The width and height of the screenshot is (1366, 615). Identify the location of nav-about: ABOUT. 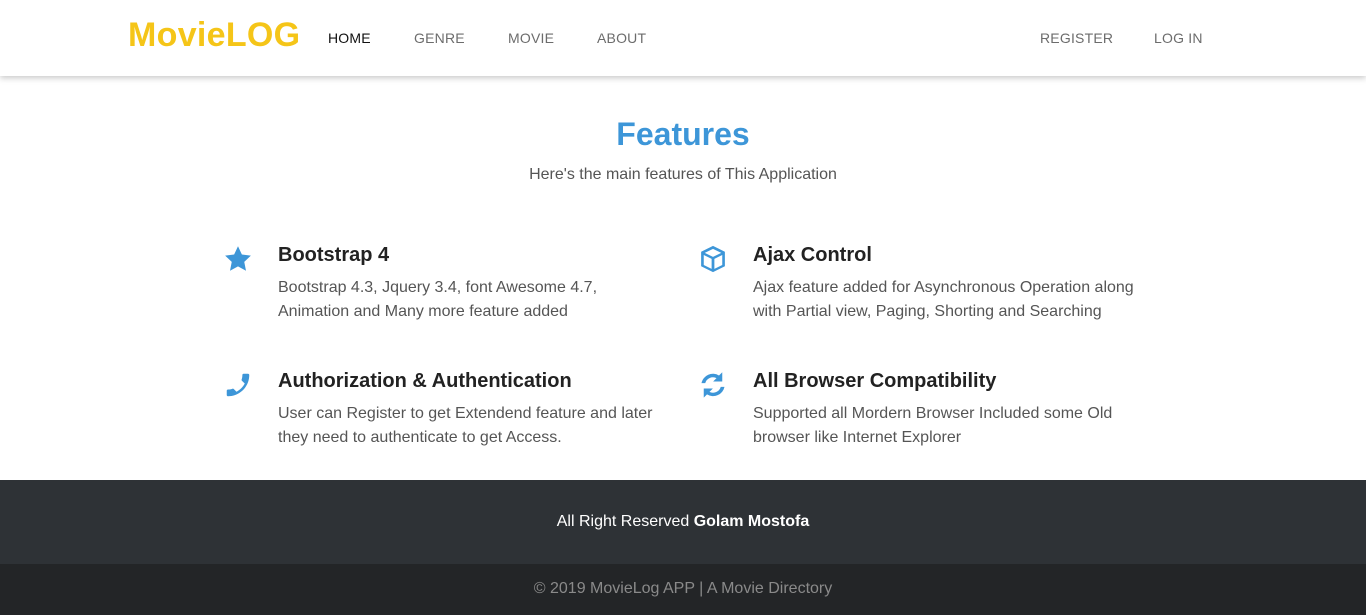
(621, 38).